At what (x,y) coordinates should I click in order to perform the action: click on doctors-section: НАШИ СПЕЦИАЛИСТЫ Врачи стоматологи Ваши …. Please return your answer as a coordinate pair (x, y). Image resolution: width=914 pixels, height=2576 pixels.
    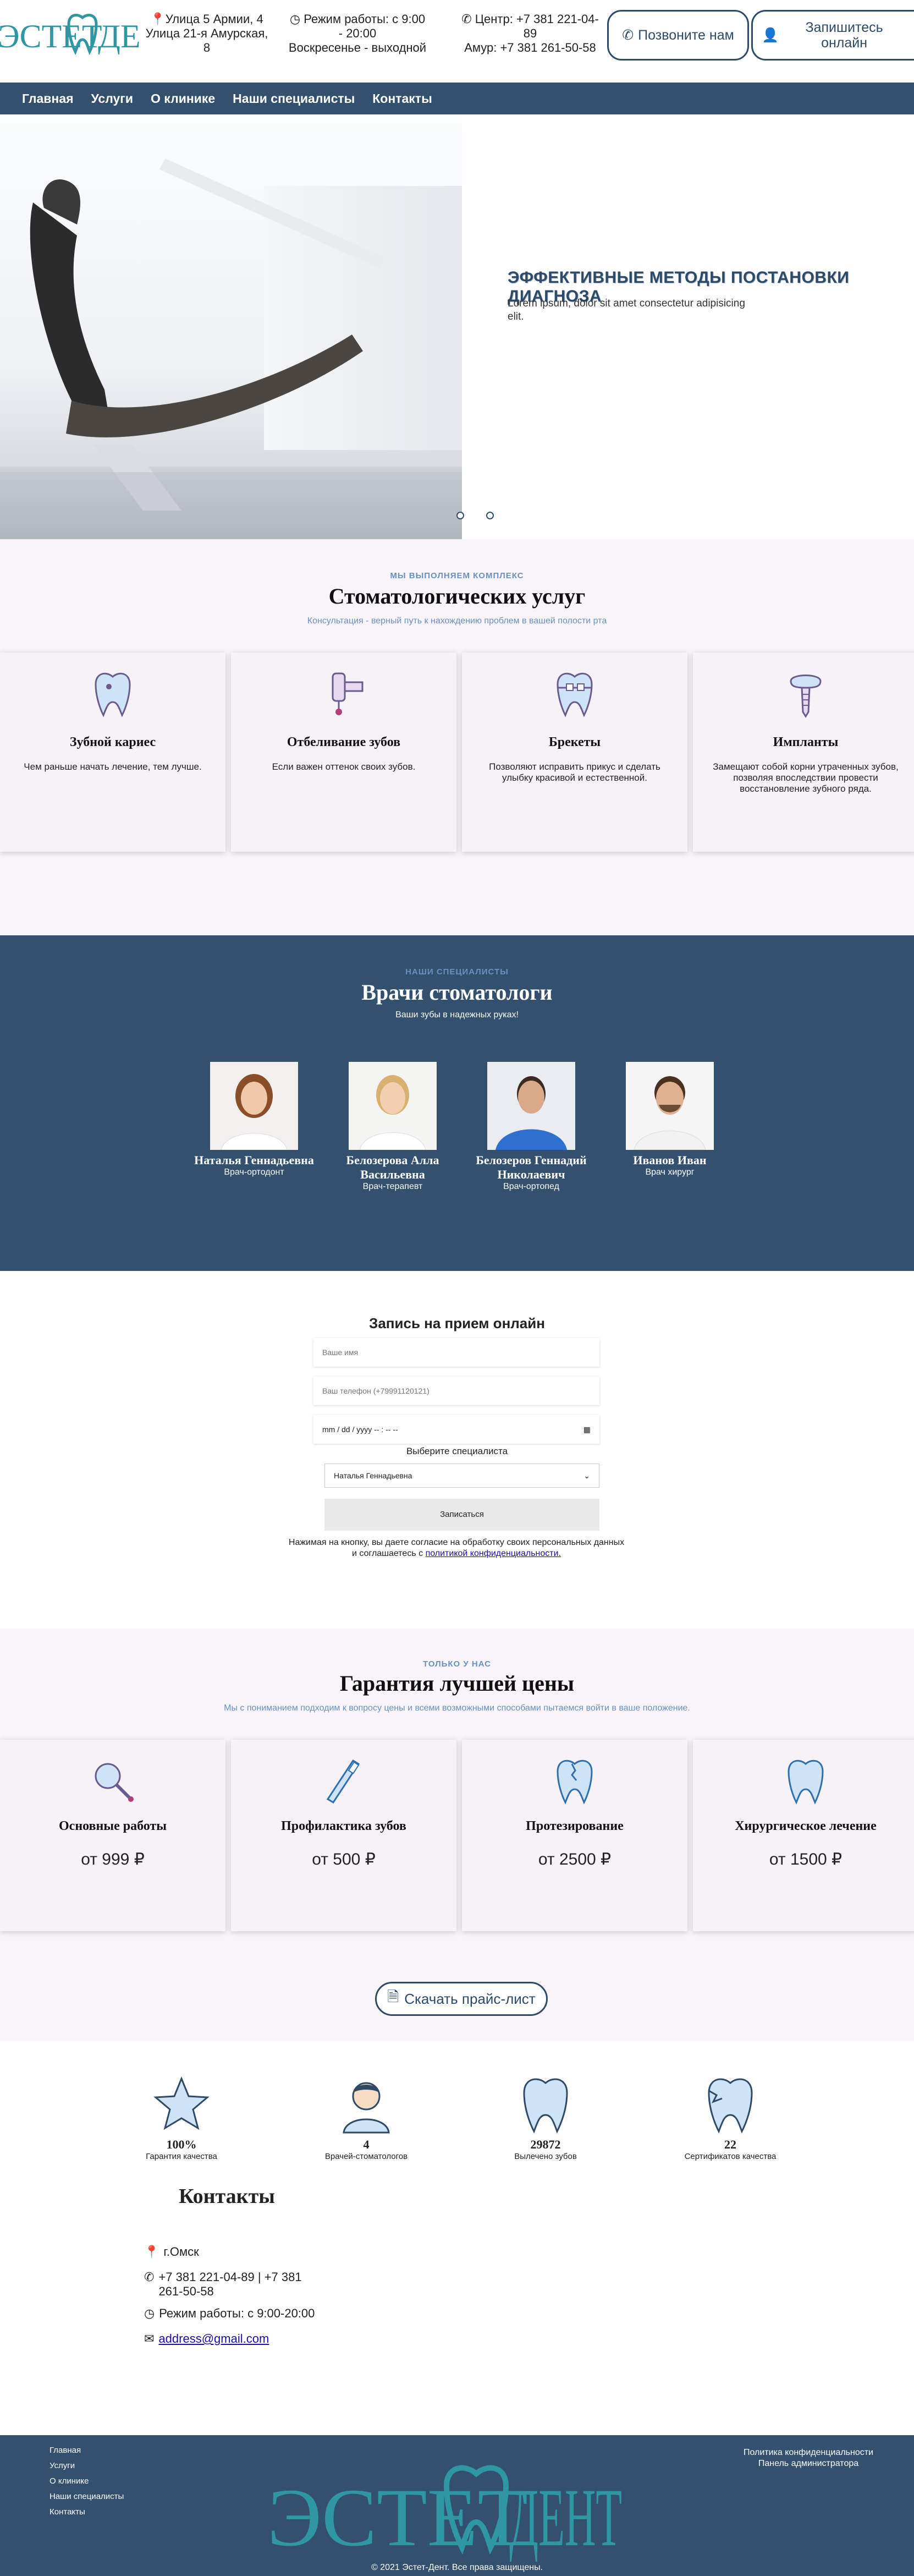
    Looking at the image, I should click on (457, 1103).